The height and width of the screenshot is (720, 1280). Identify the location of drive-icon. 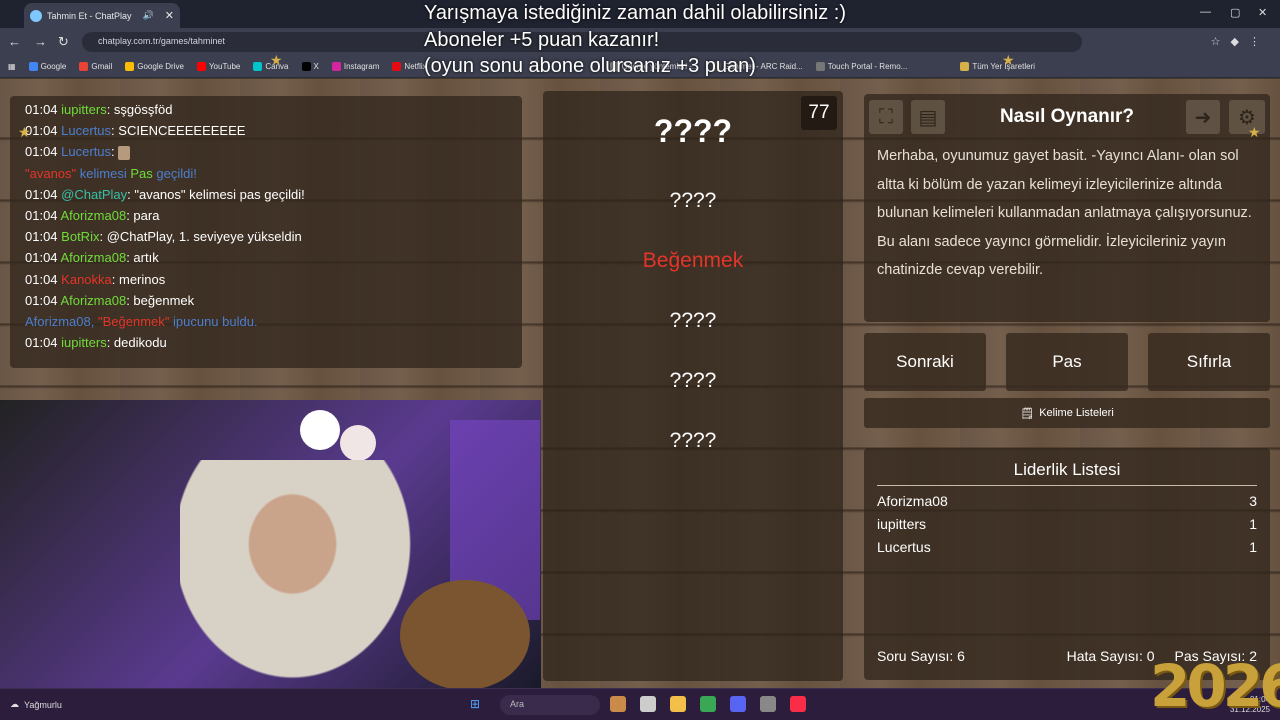
(130, 66).